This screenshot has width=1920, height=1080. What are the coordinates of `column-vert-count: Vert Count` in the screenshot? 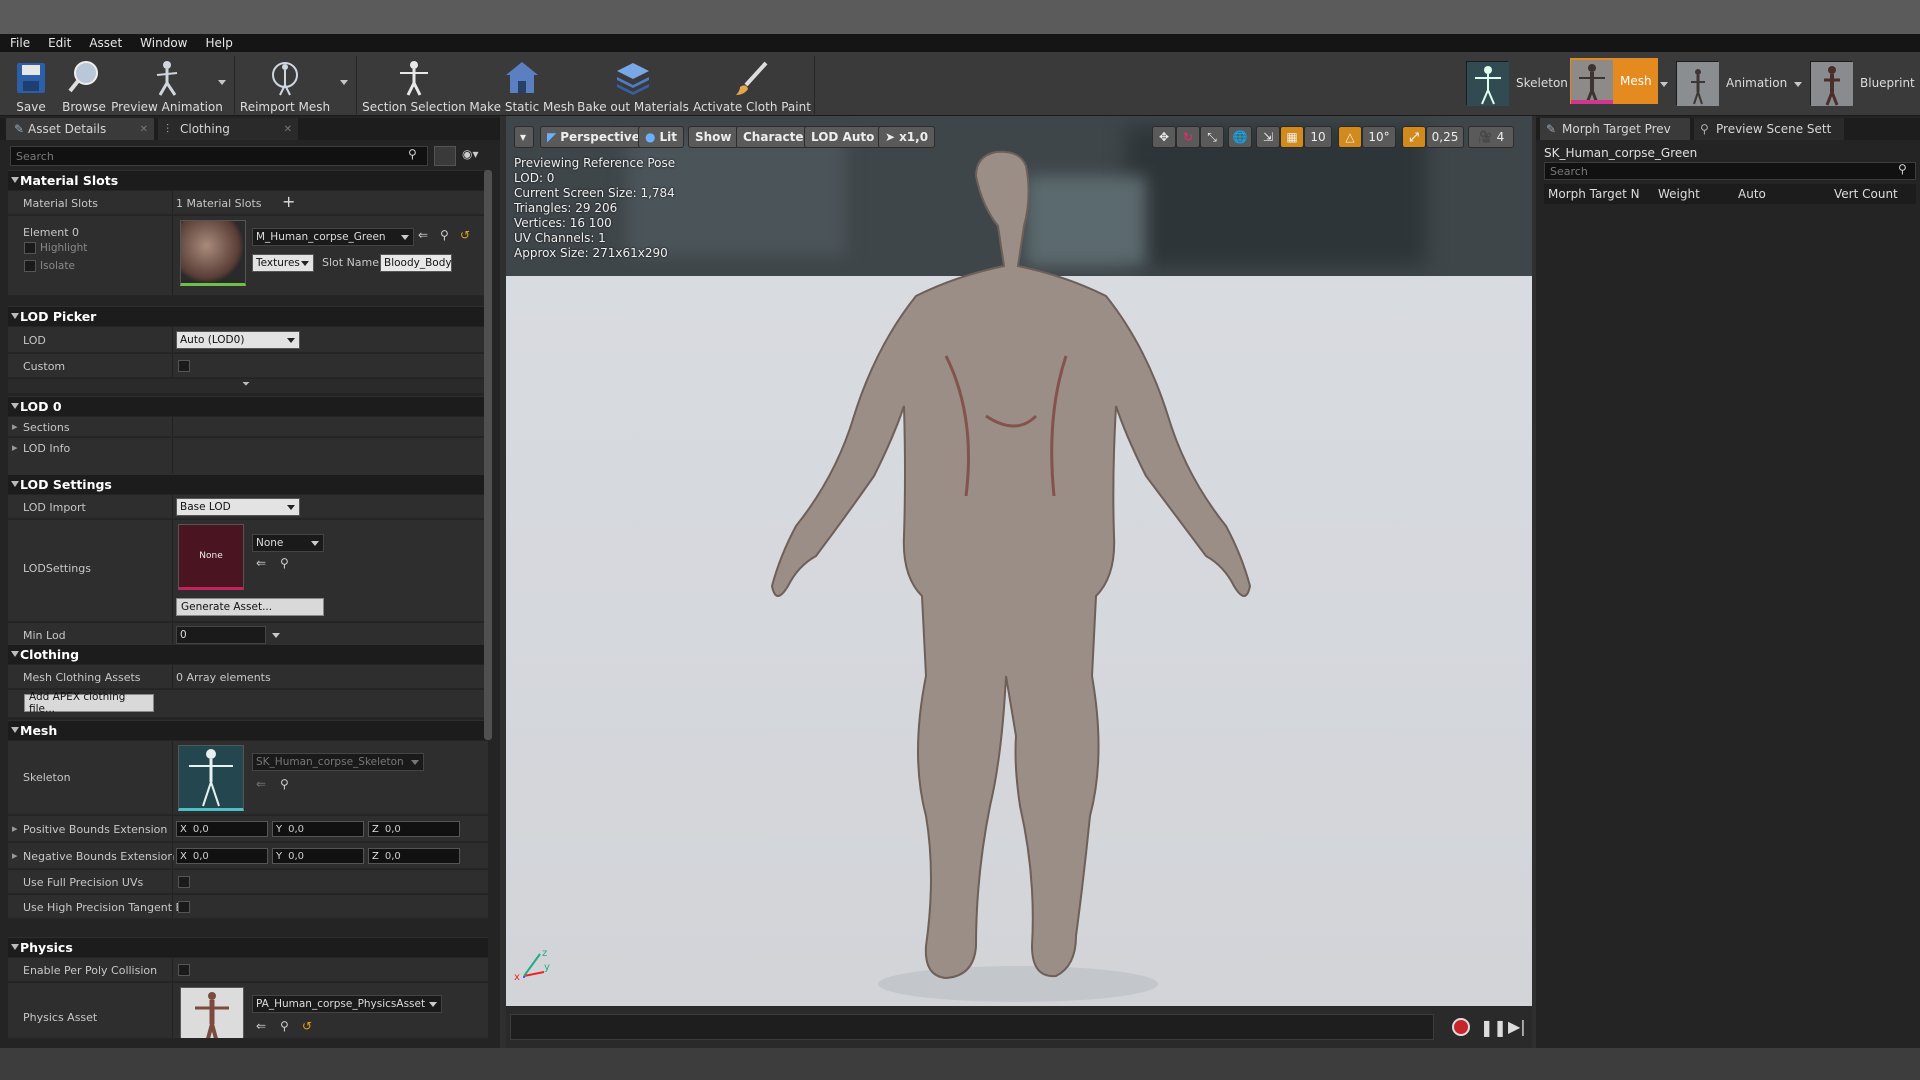 It's located at (1866, 194).